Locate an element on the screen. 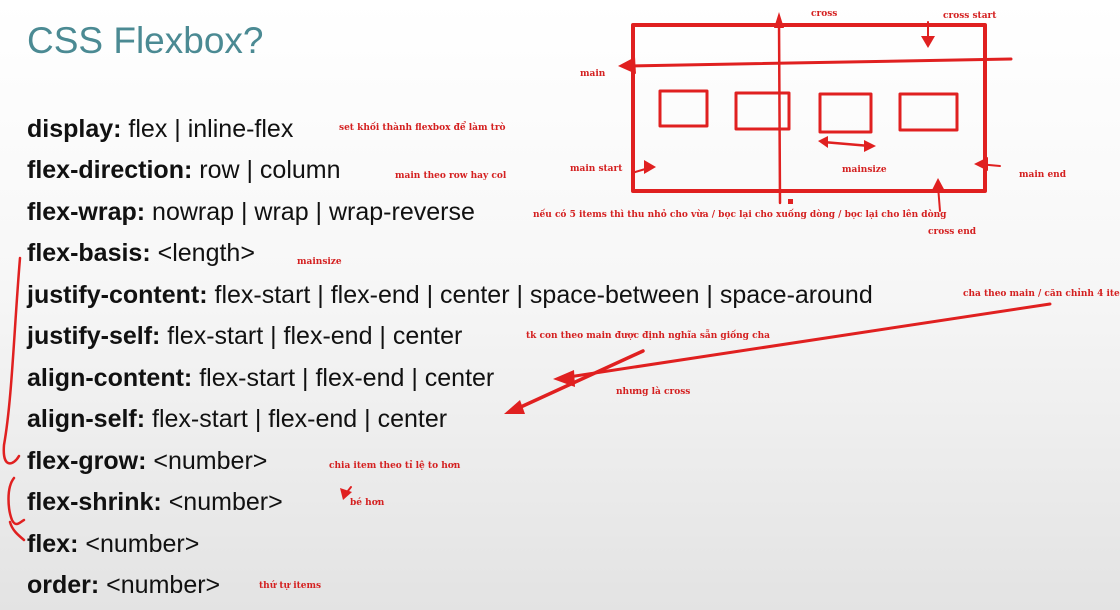 This screenshot has height=610, width=1120. label-cross-end: cross end is located at coordinates (952, 232).